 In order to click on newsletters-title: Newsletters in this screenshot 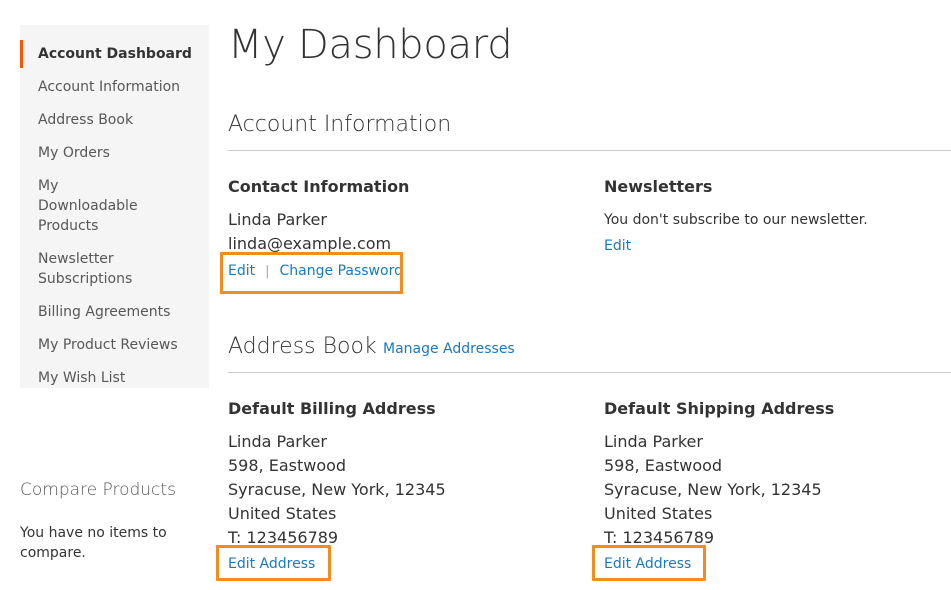, I will do `click(658, 186)`.